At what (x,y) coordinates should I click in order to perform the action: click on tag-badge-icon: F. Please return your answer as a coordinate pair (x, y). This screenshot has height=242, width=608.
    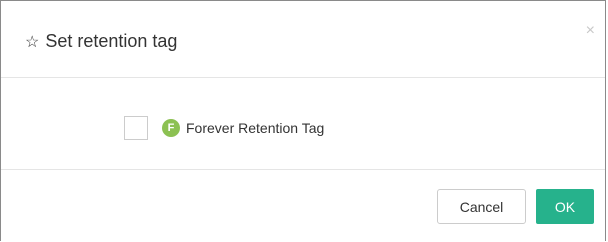
    Looking at the image, I should click on (171, 128).